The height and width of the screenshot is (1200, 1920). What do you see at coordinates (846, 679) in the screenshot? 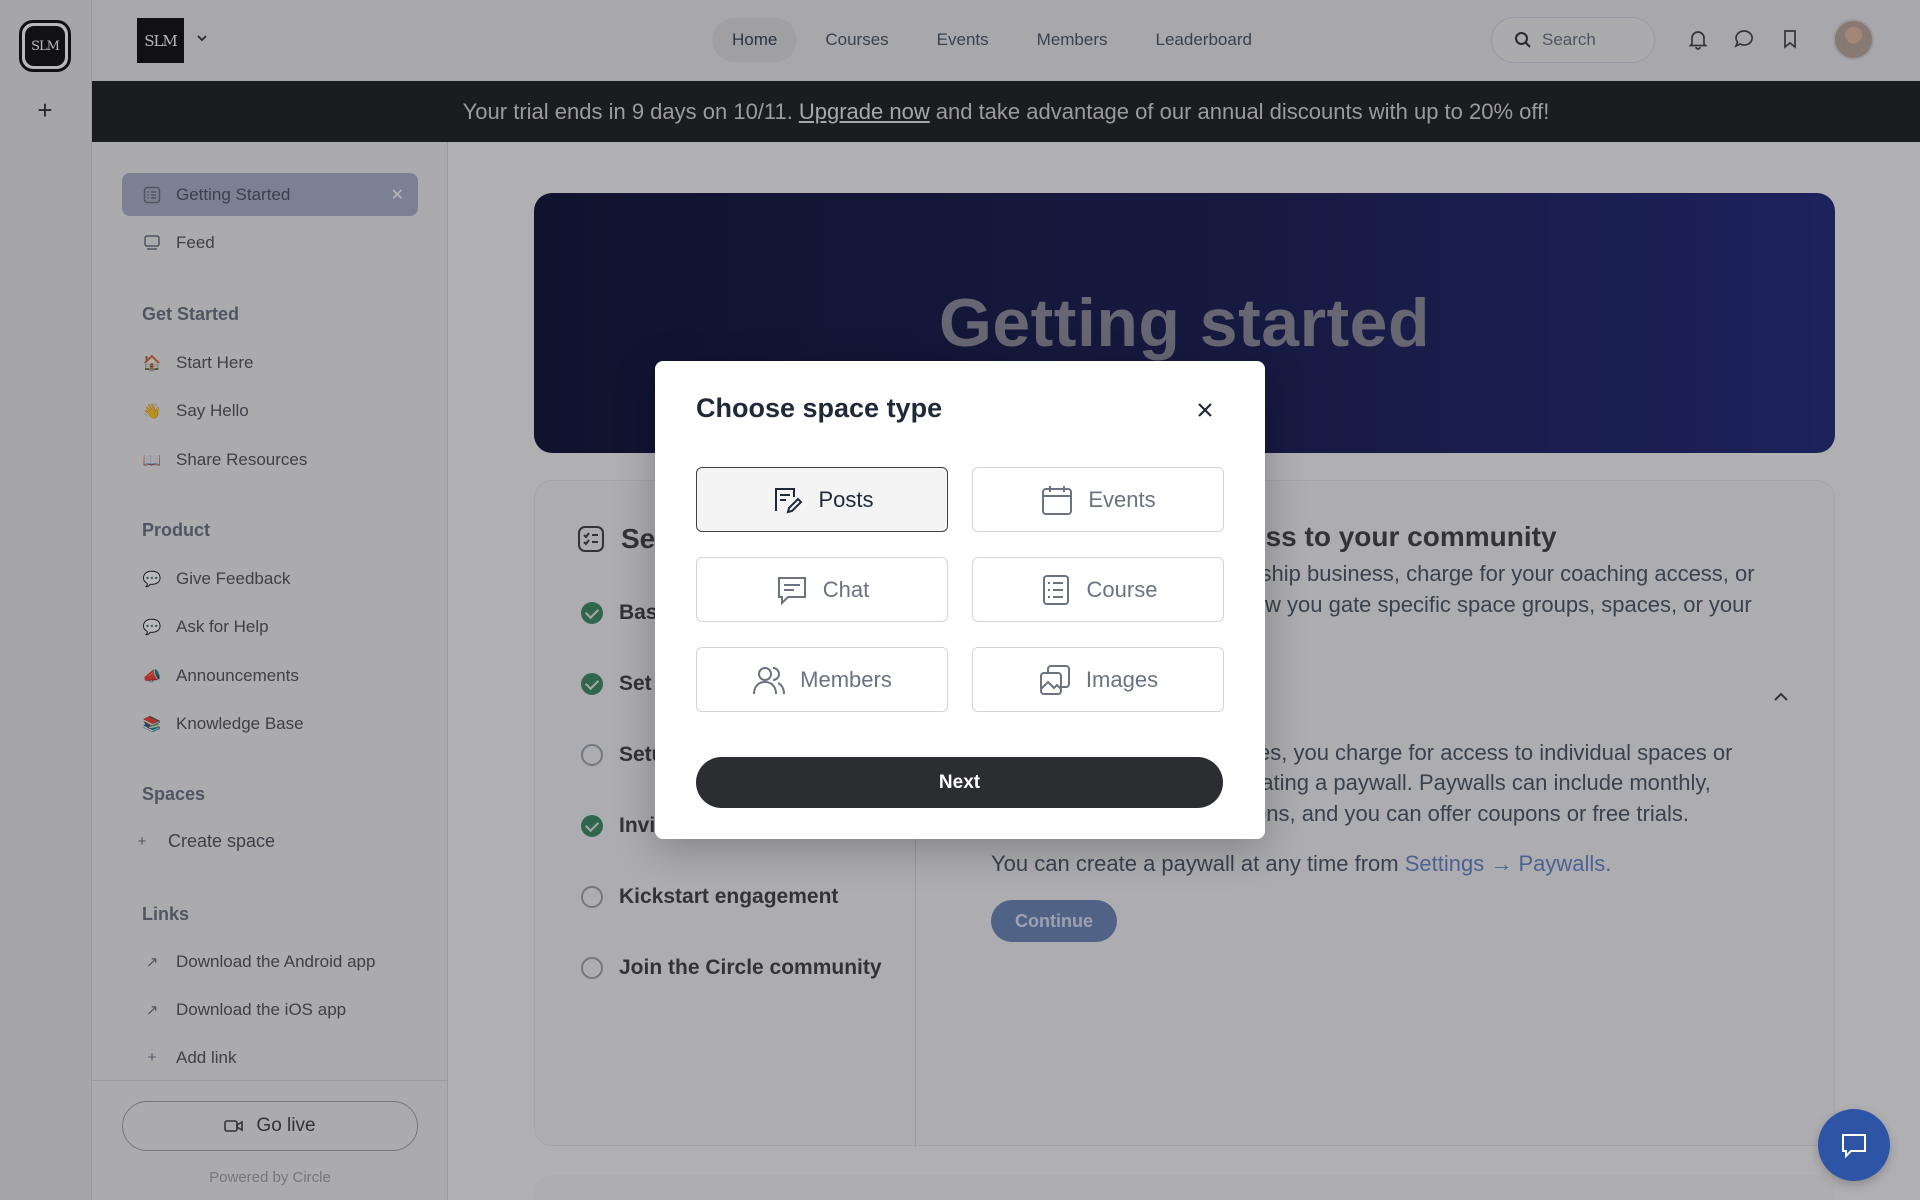
I see `option-label: Members` at bounding box center [846, 679].